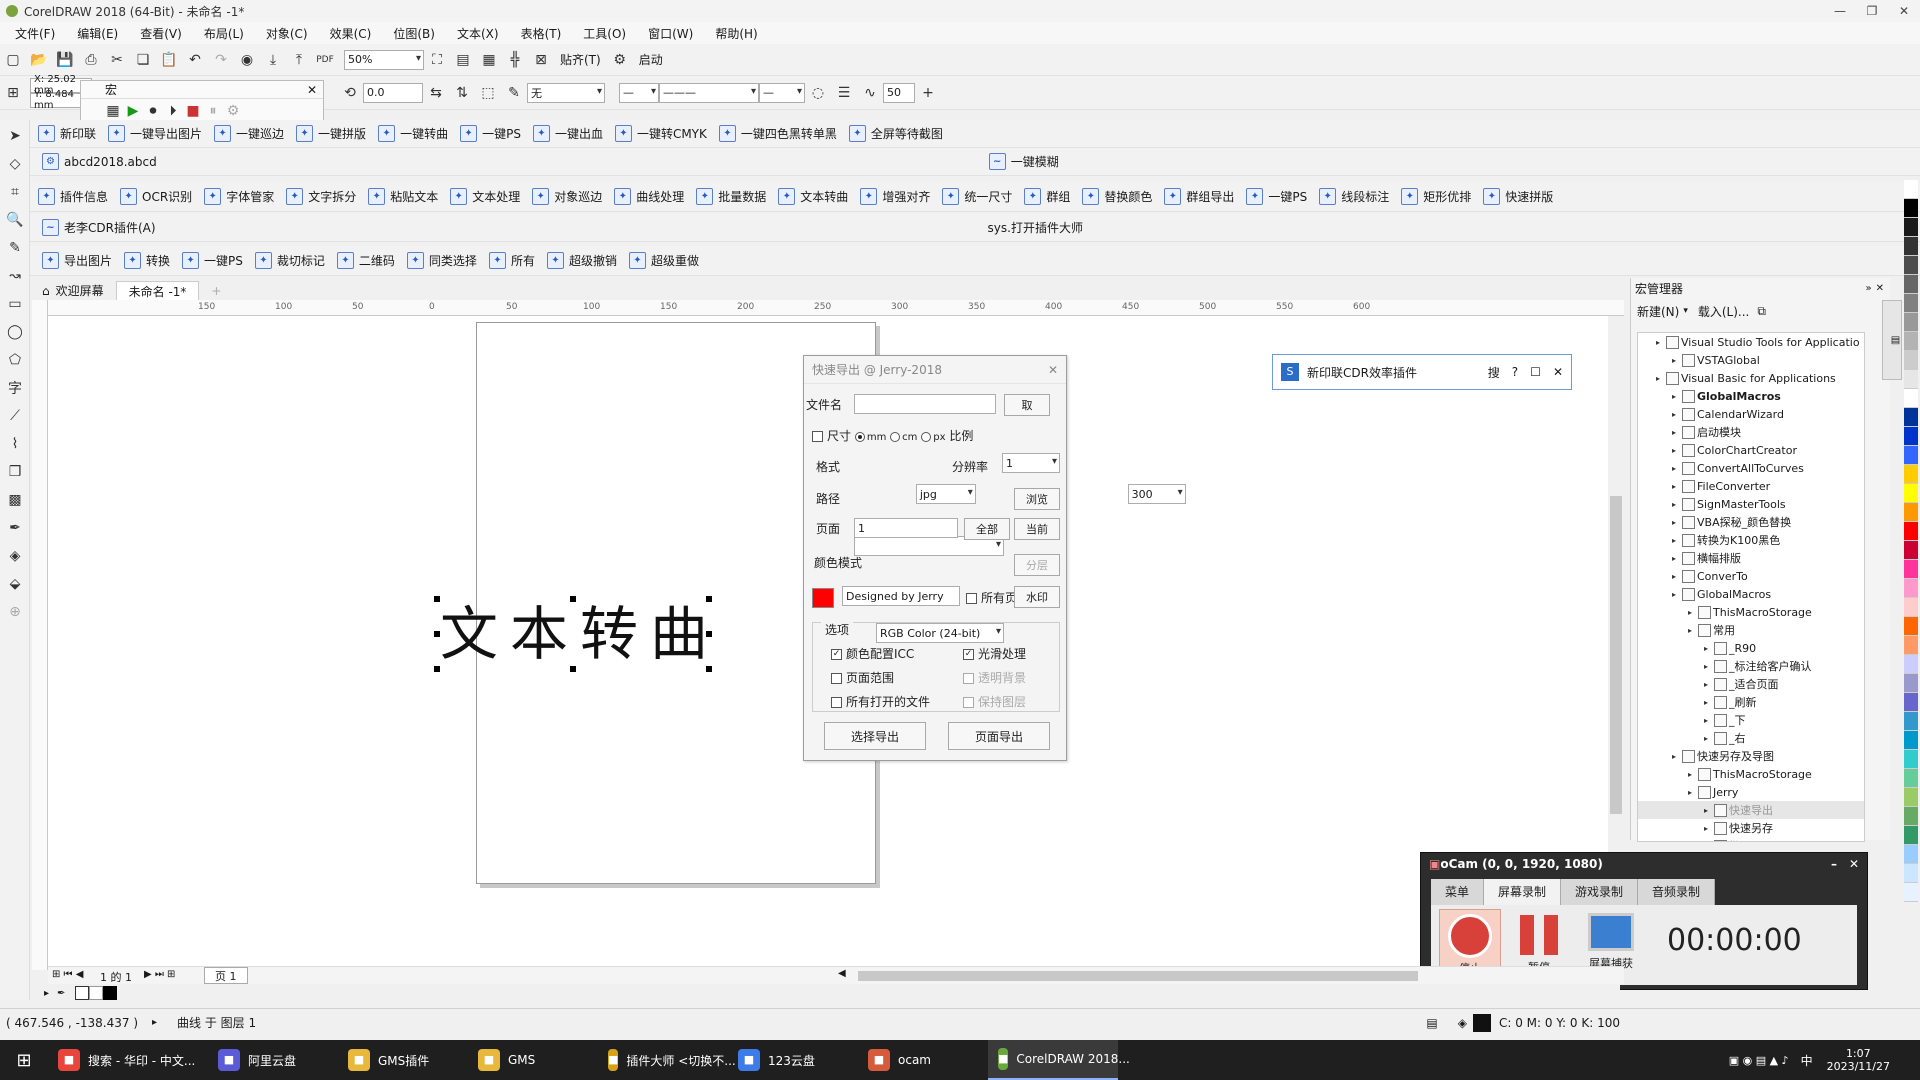 The height and width of the screenshot is (1080, 1920). I want to click on grid-icon: ▦, so click(489, 60).